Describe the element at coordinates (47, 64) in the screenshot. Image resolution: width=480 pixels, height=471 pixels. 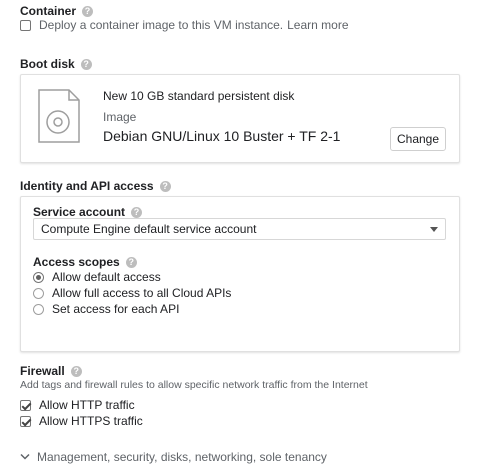
I see `boot-disk-title: Boot disk` at that location.